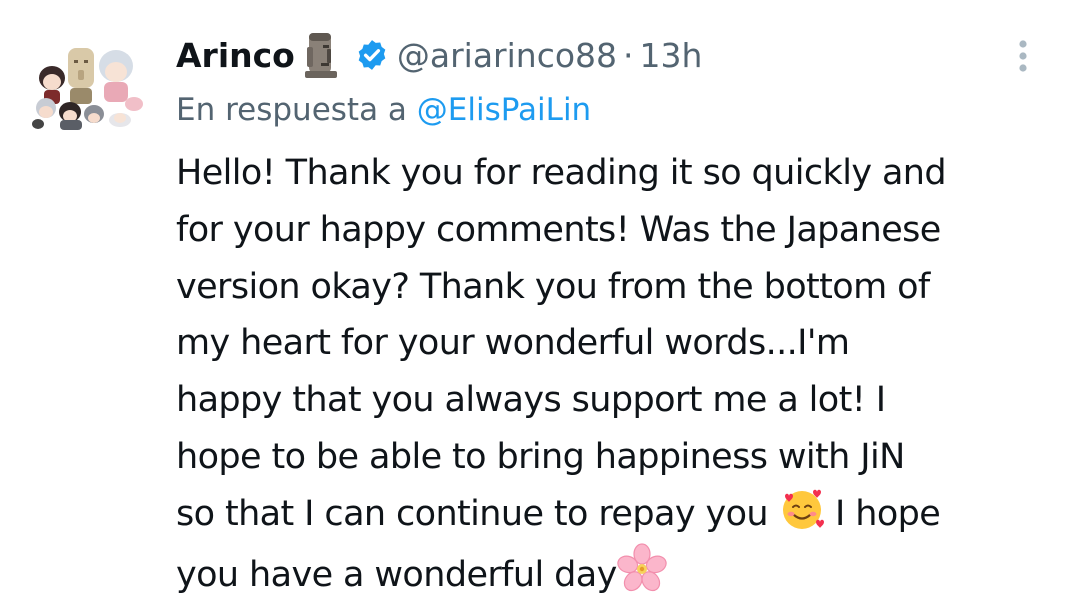 Image resolution: width=1080 pixels, height=599 pixels. I want to click on more-vertical-icon, so click(1023, 58).